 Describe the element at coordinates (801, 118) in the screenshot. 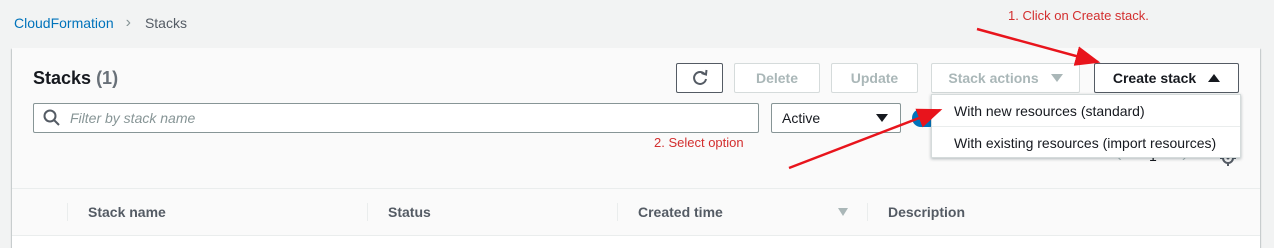

I see `status-filter-value: Active` at that location.